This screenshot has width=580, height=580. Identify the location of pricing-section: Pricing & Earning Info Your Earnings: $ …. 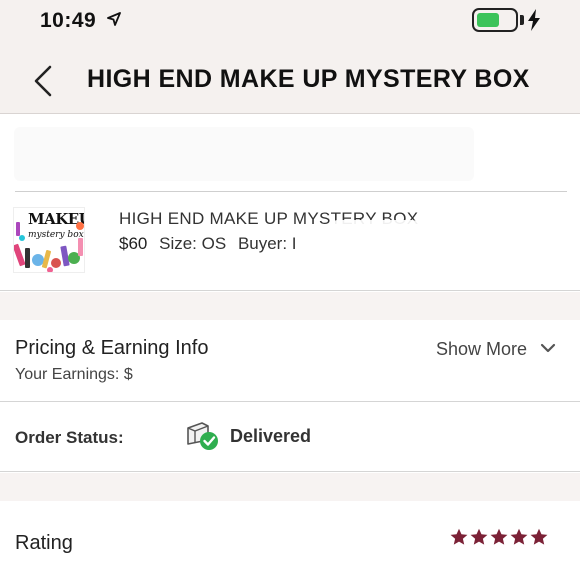
(290, 361).